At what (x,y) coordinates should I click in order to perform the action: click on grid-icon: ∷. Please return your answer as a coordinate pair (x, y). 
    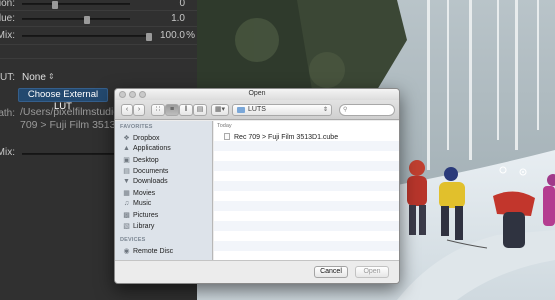
    Looking at the image, I should click on (158, 109).